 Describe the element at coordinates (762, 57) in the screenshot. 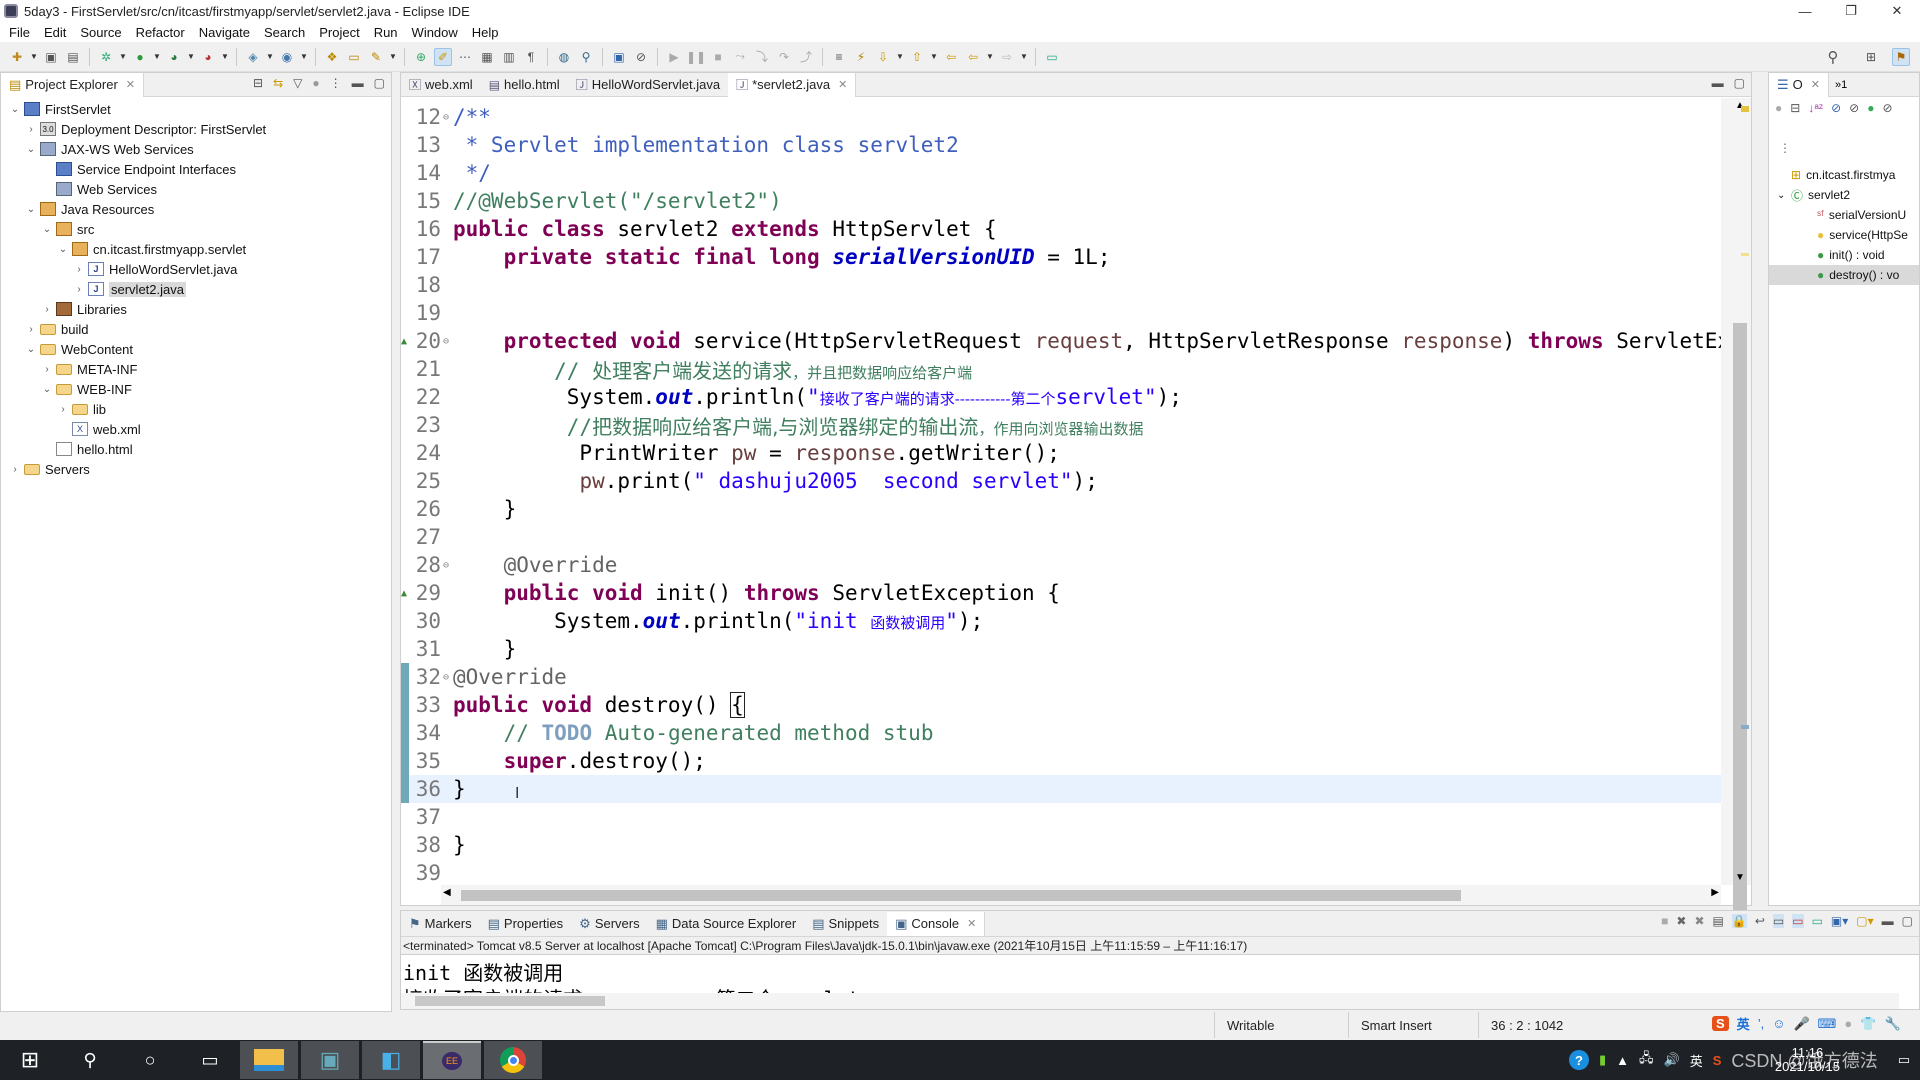

I see `step-into-icon: ⤵` at that location.